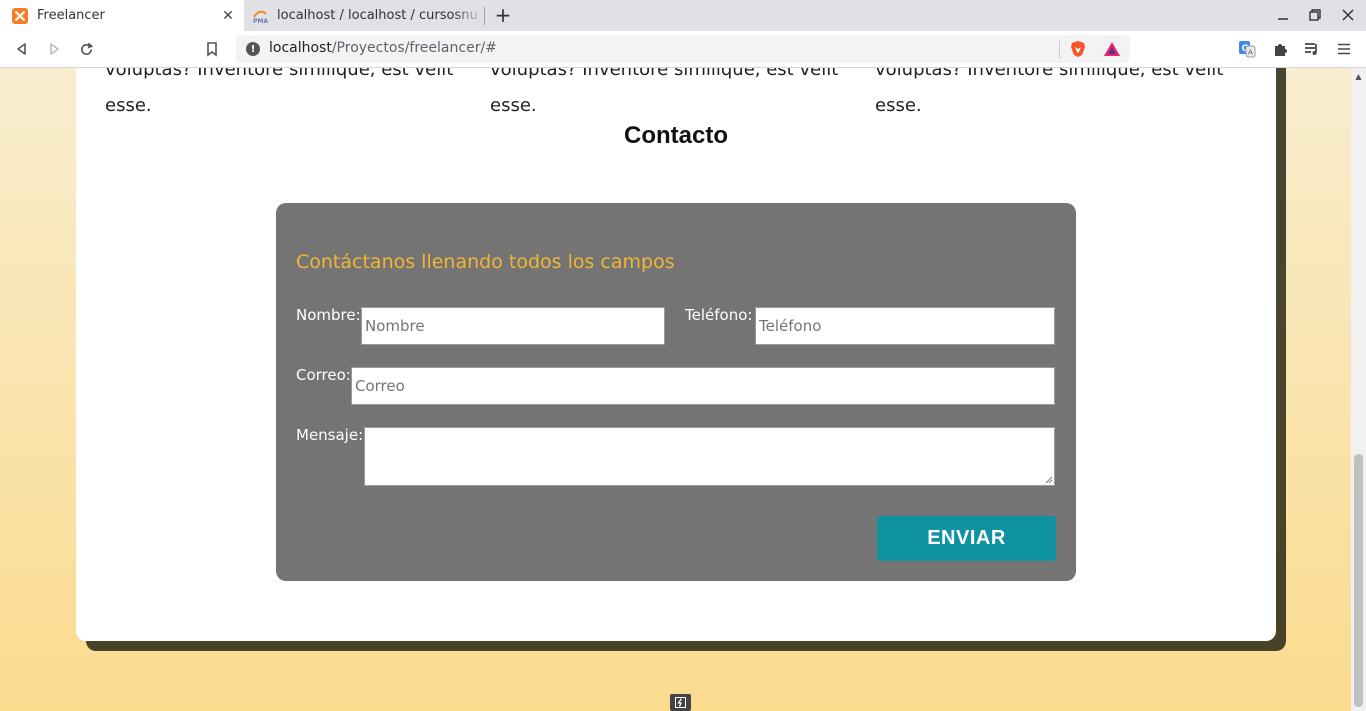  Describe the element at coordinates (503, 15) in the screenshot. I see `new-tab-icon: +` at that location.